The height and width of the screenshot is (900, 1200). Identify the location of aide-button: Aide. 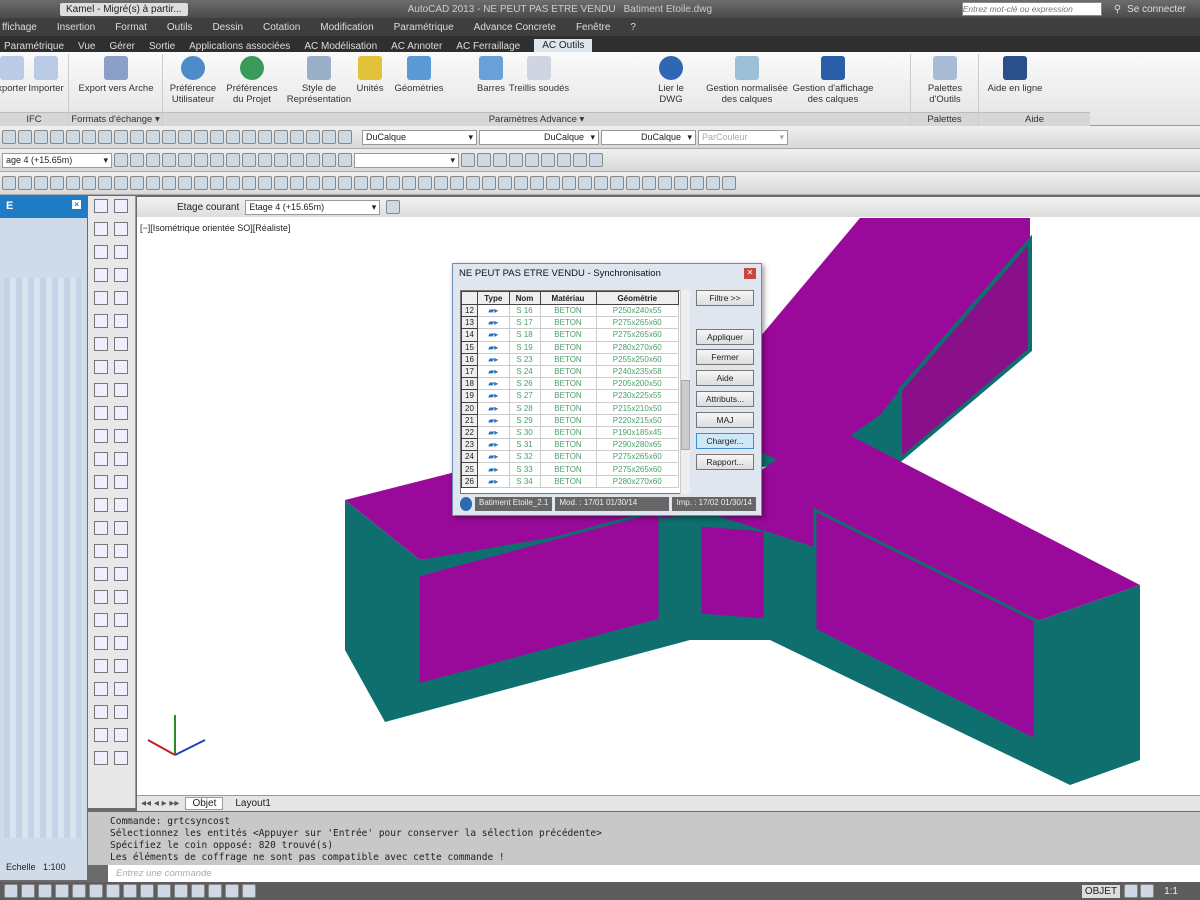
(725, 378).